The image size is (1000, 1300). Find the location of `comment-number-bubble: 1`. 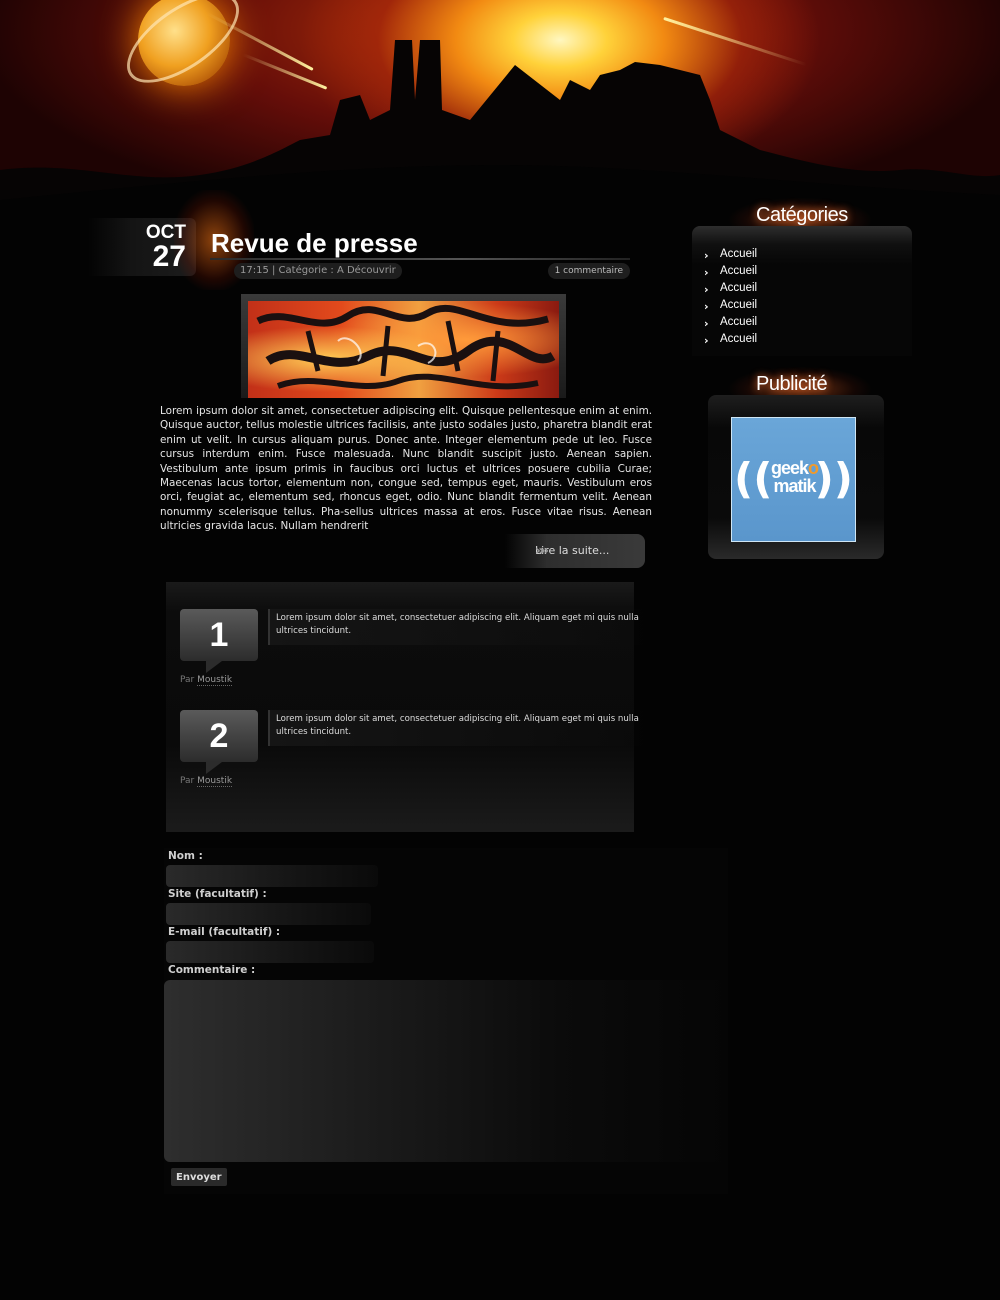

comment-number-bubble: 1 is located at coordinates (219, 635).